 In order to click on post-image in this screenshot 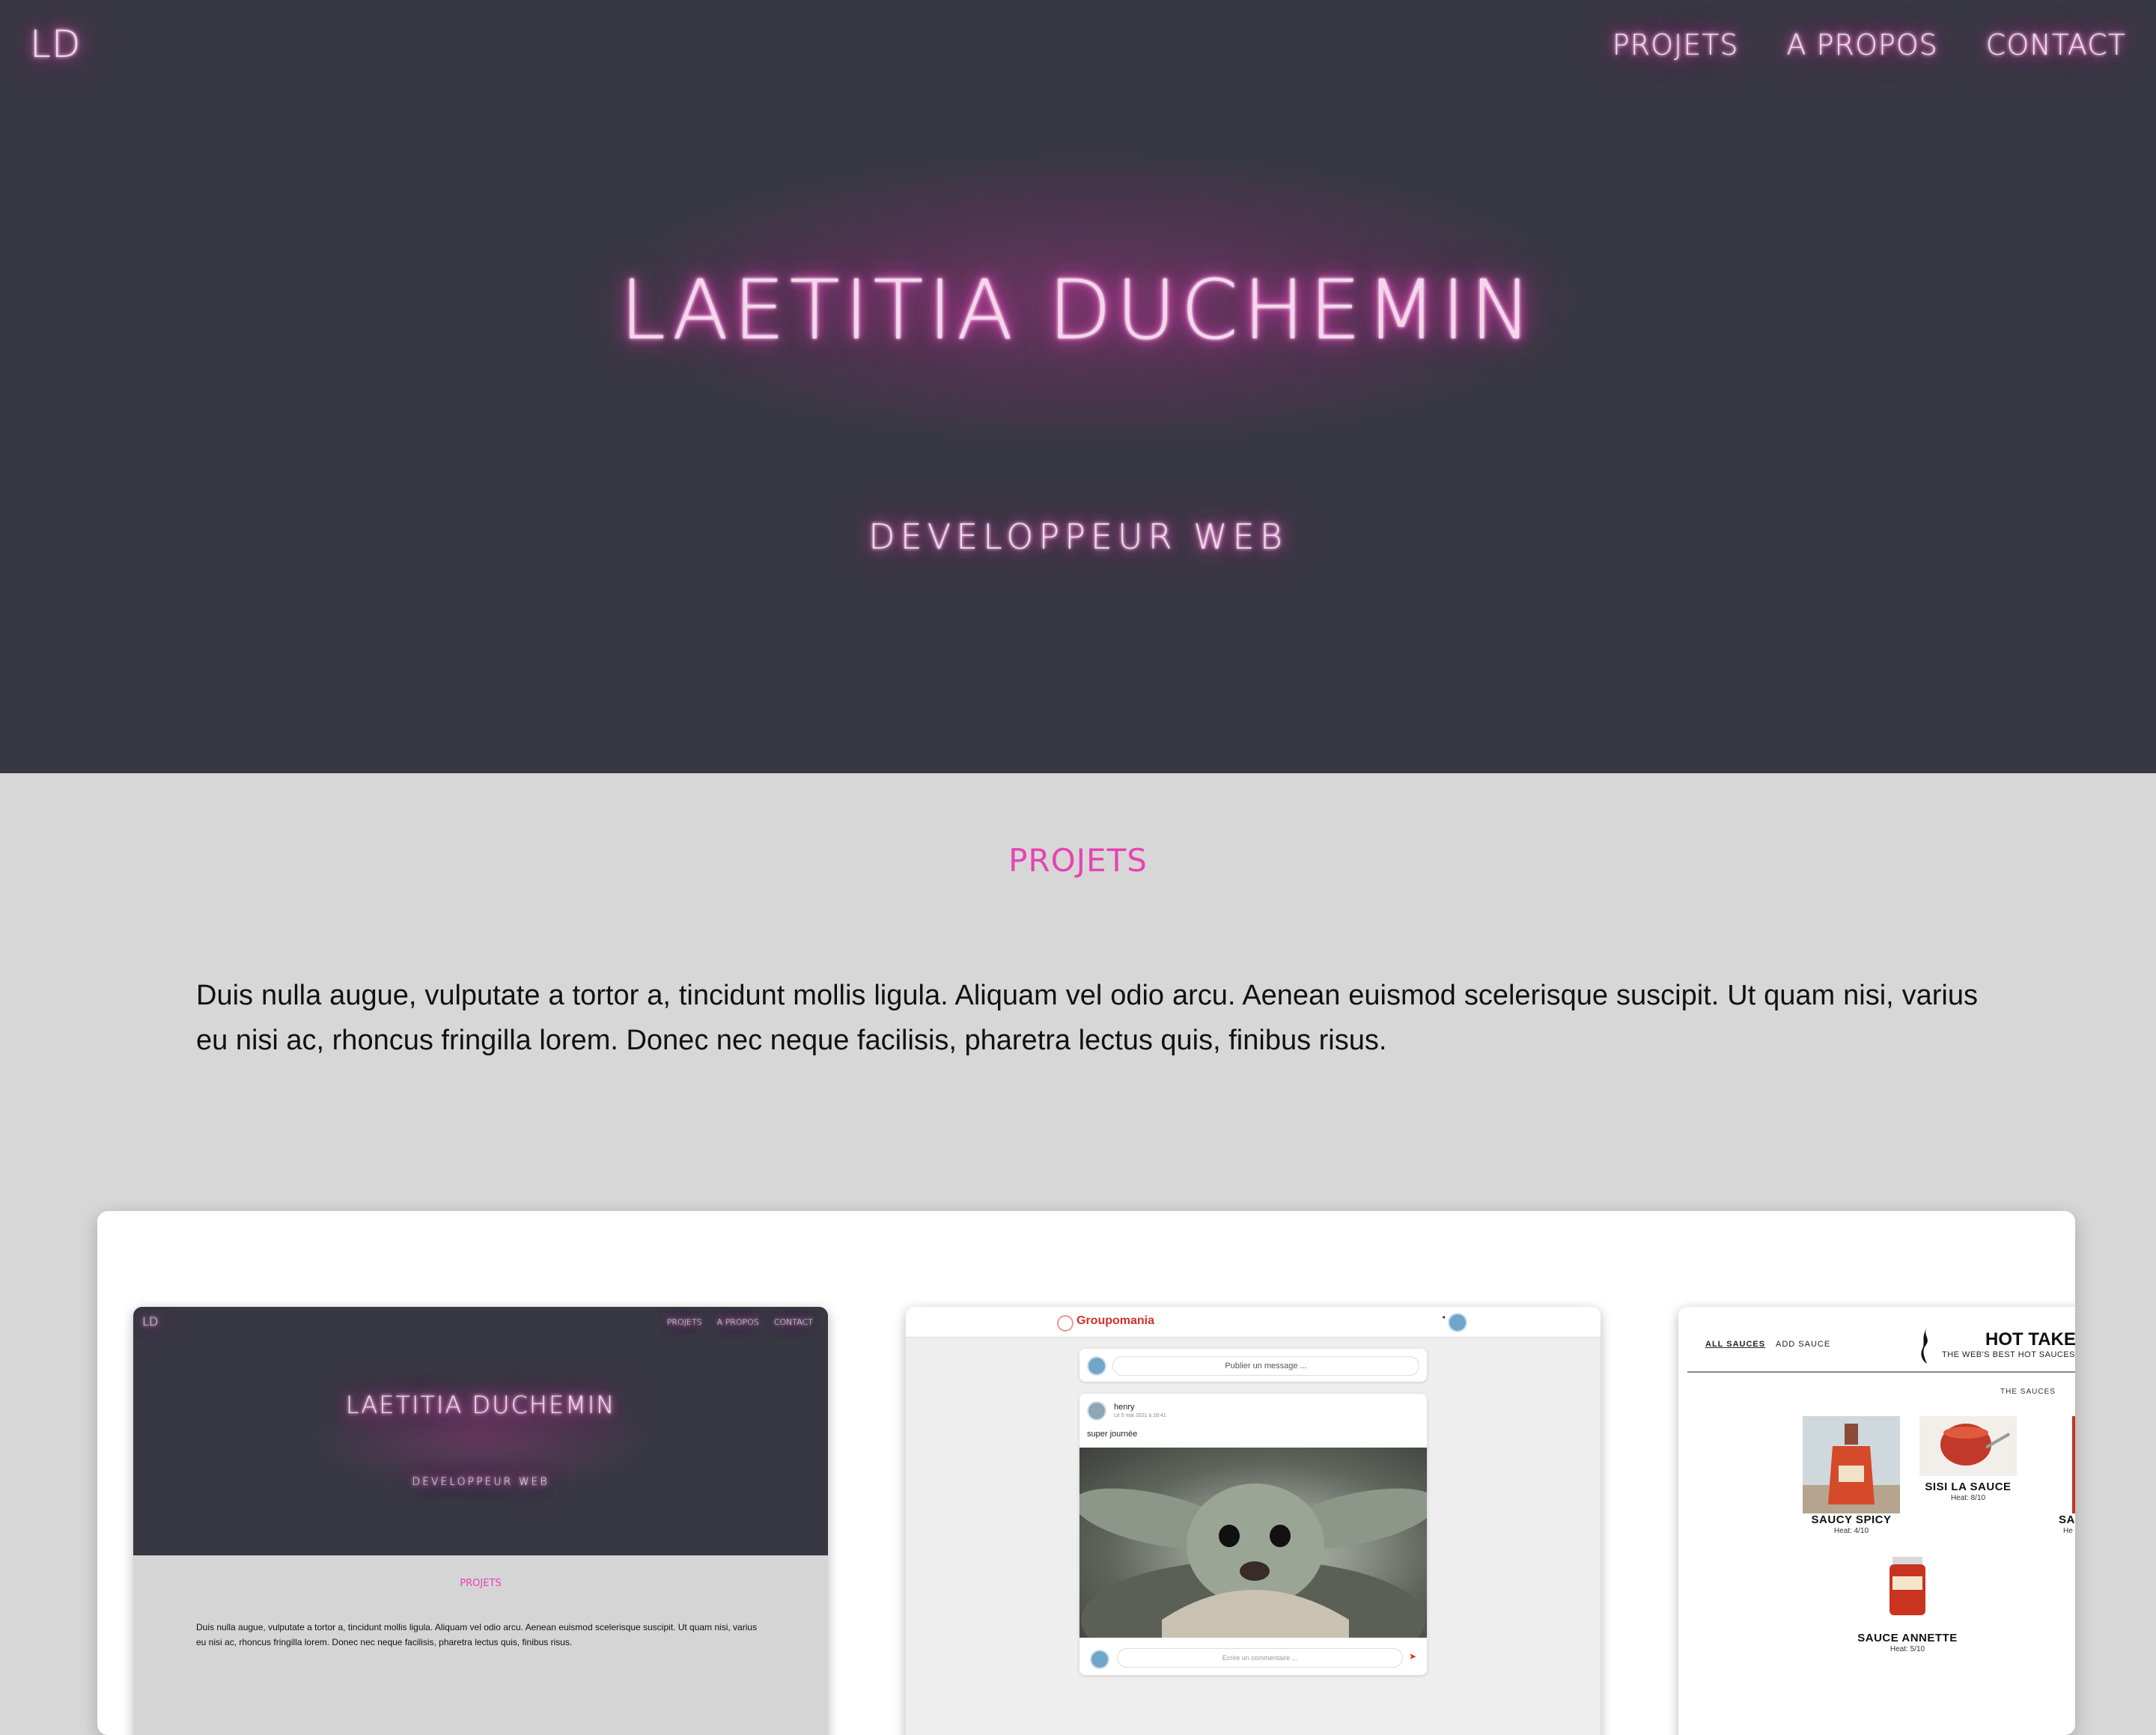, I will do `click(1253, 1543)`.